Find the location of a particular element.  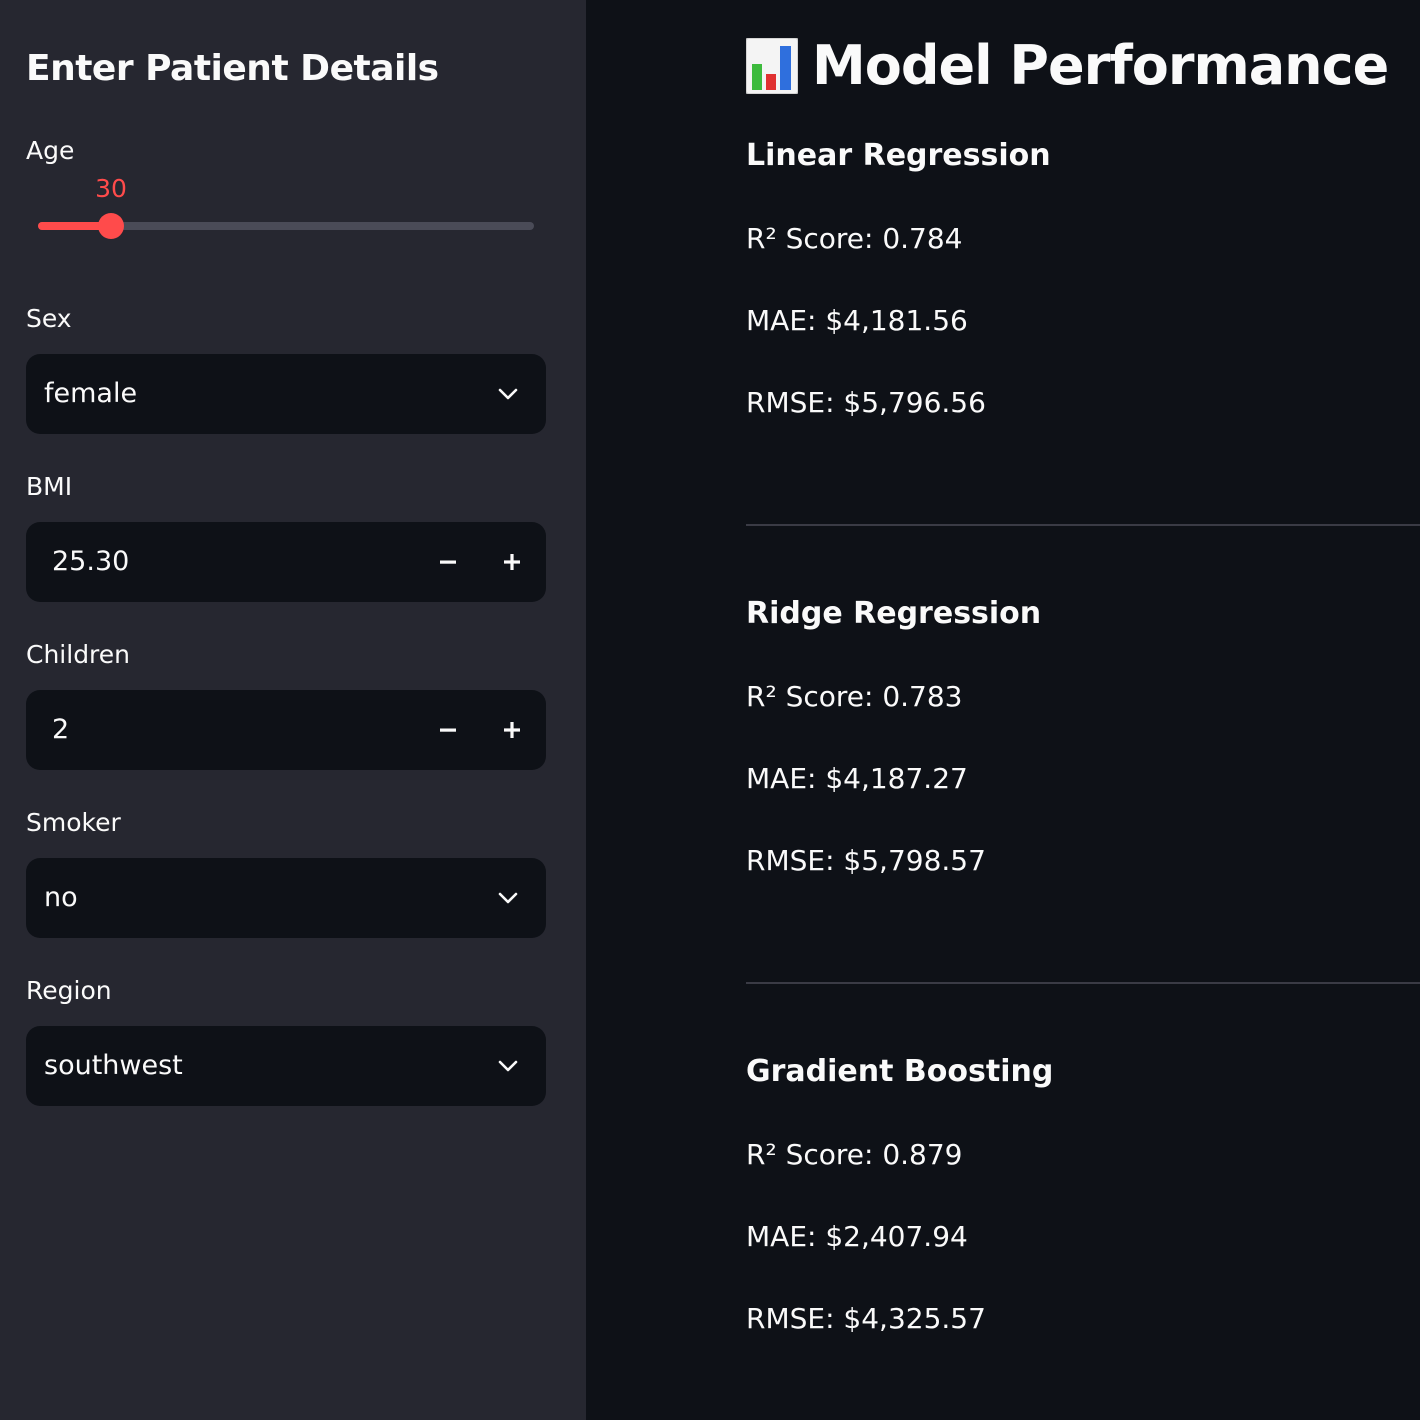

bmi-label: BMI is located at coordinates (49, 486).